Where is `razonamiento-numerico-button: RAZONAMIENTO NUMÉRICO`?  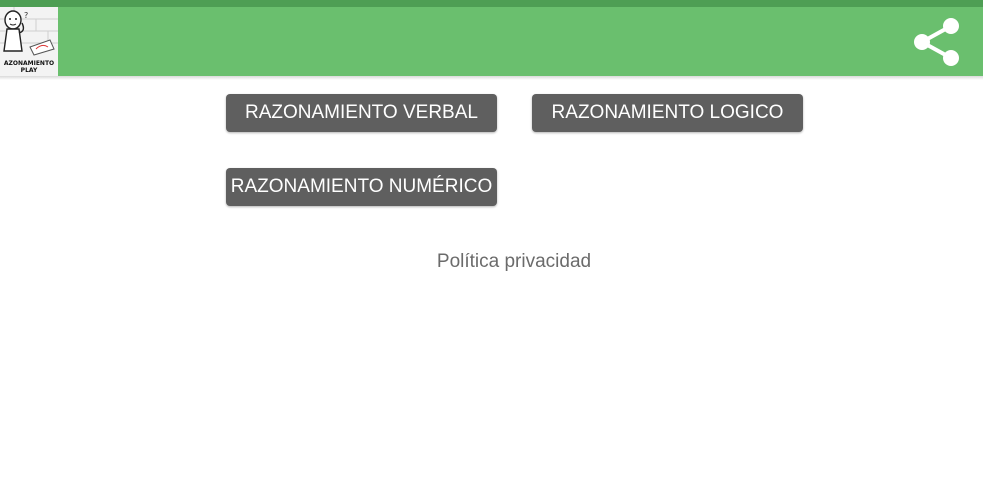 razonamiento-numerico-button: RAZONAMIENTO NUMÉRICO is located at coordinates (361, 187).